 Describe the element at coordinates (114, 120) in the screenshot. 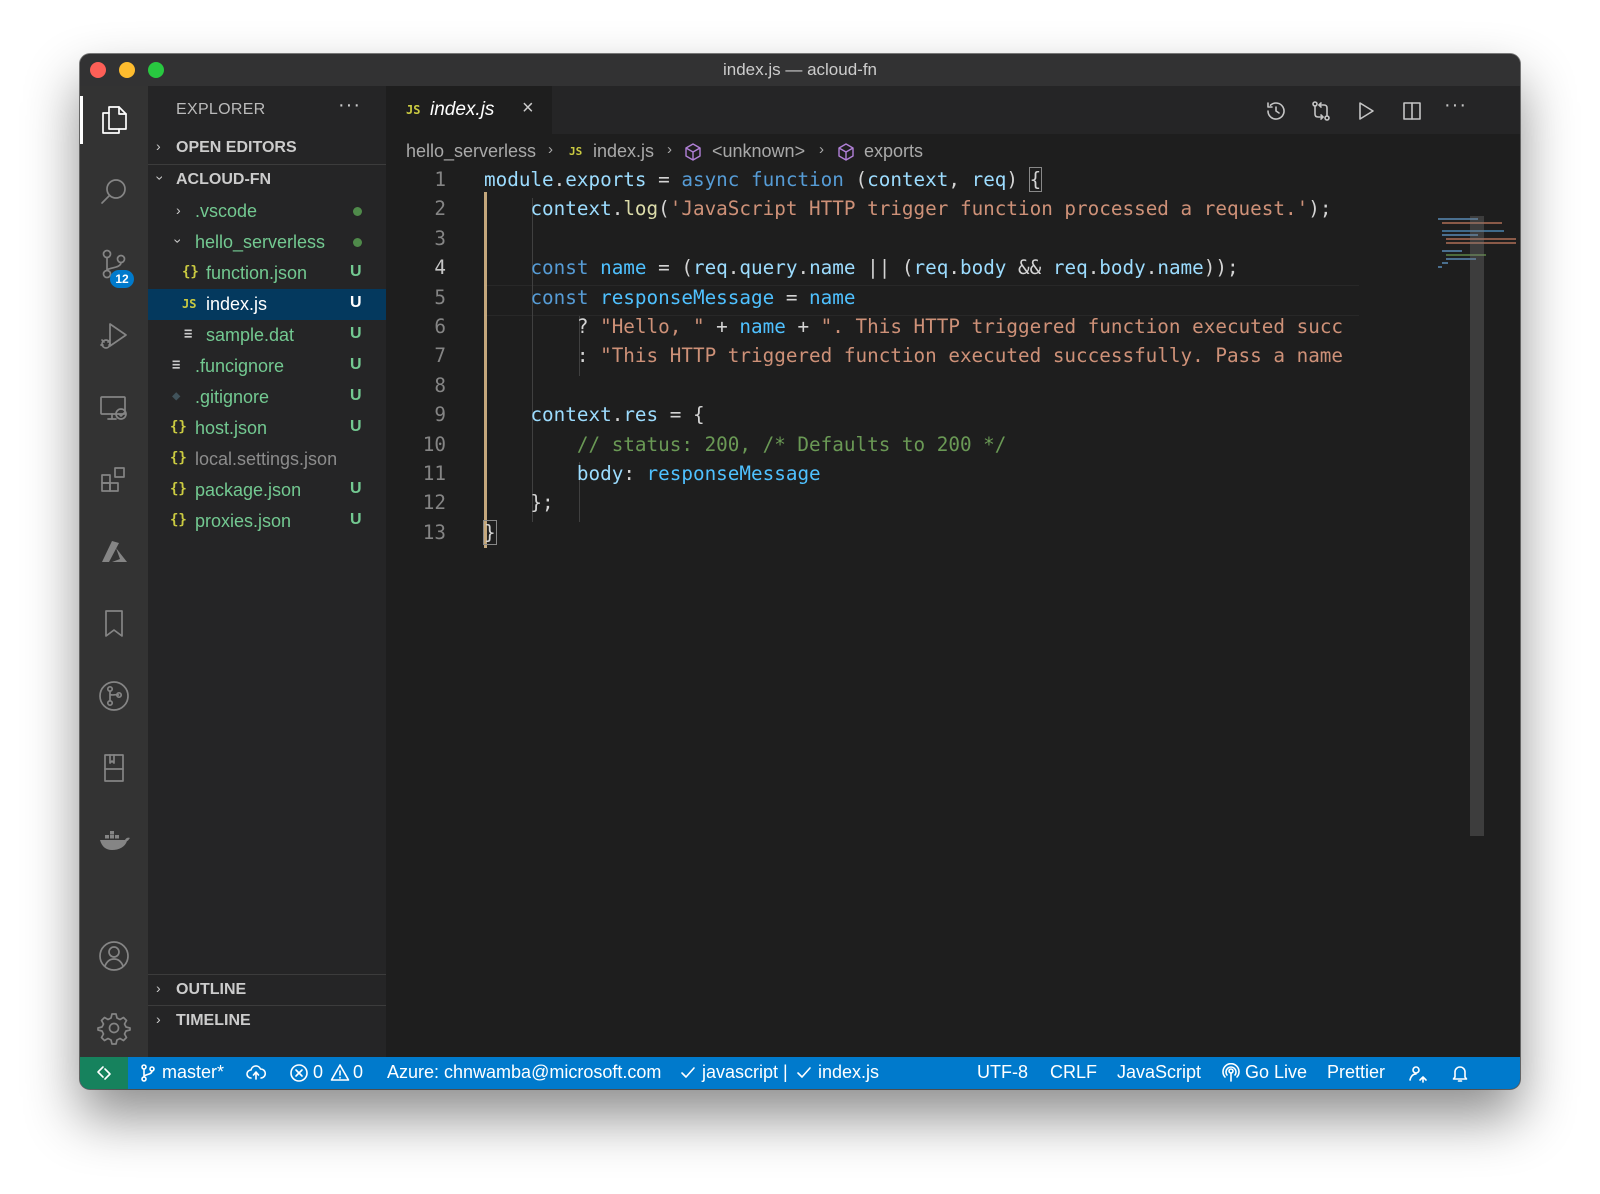

I see `explorer-icon` at that location.